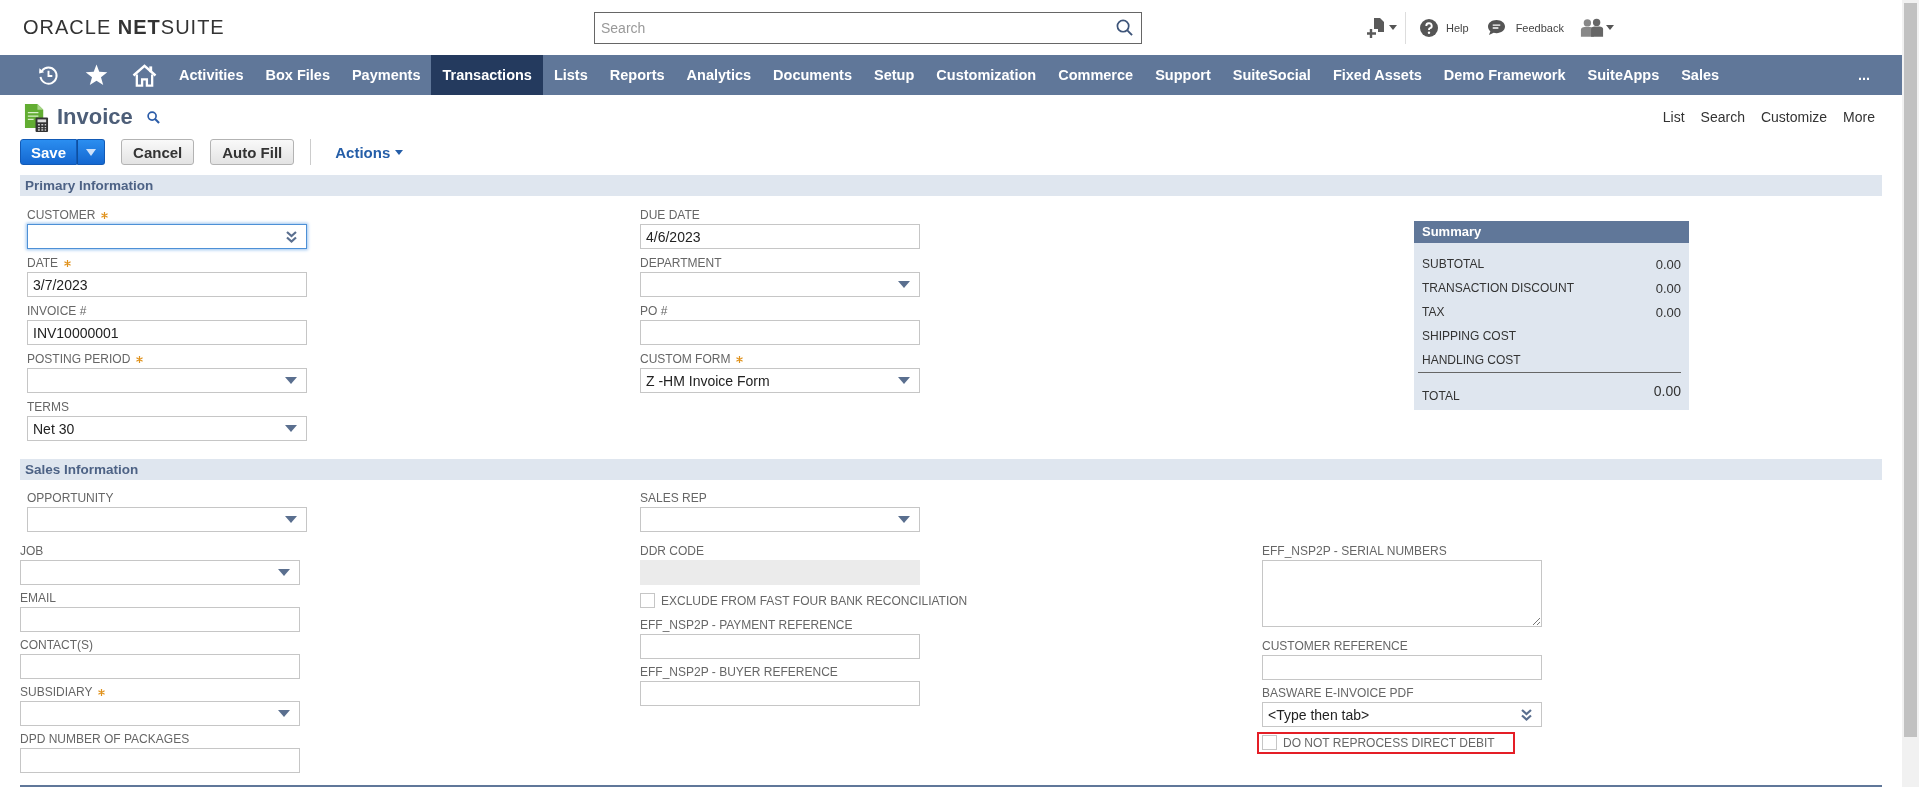 The width and height of the screenshot is (1919, 787). Describe the element at coordinates (167, 428) in the screenshot. I see `dropdown-field: Net 30` at that location.